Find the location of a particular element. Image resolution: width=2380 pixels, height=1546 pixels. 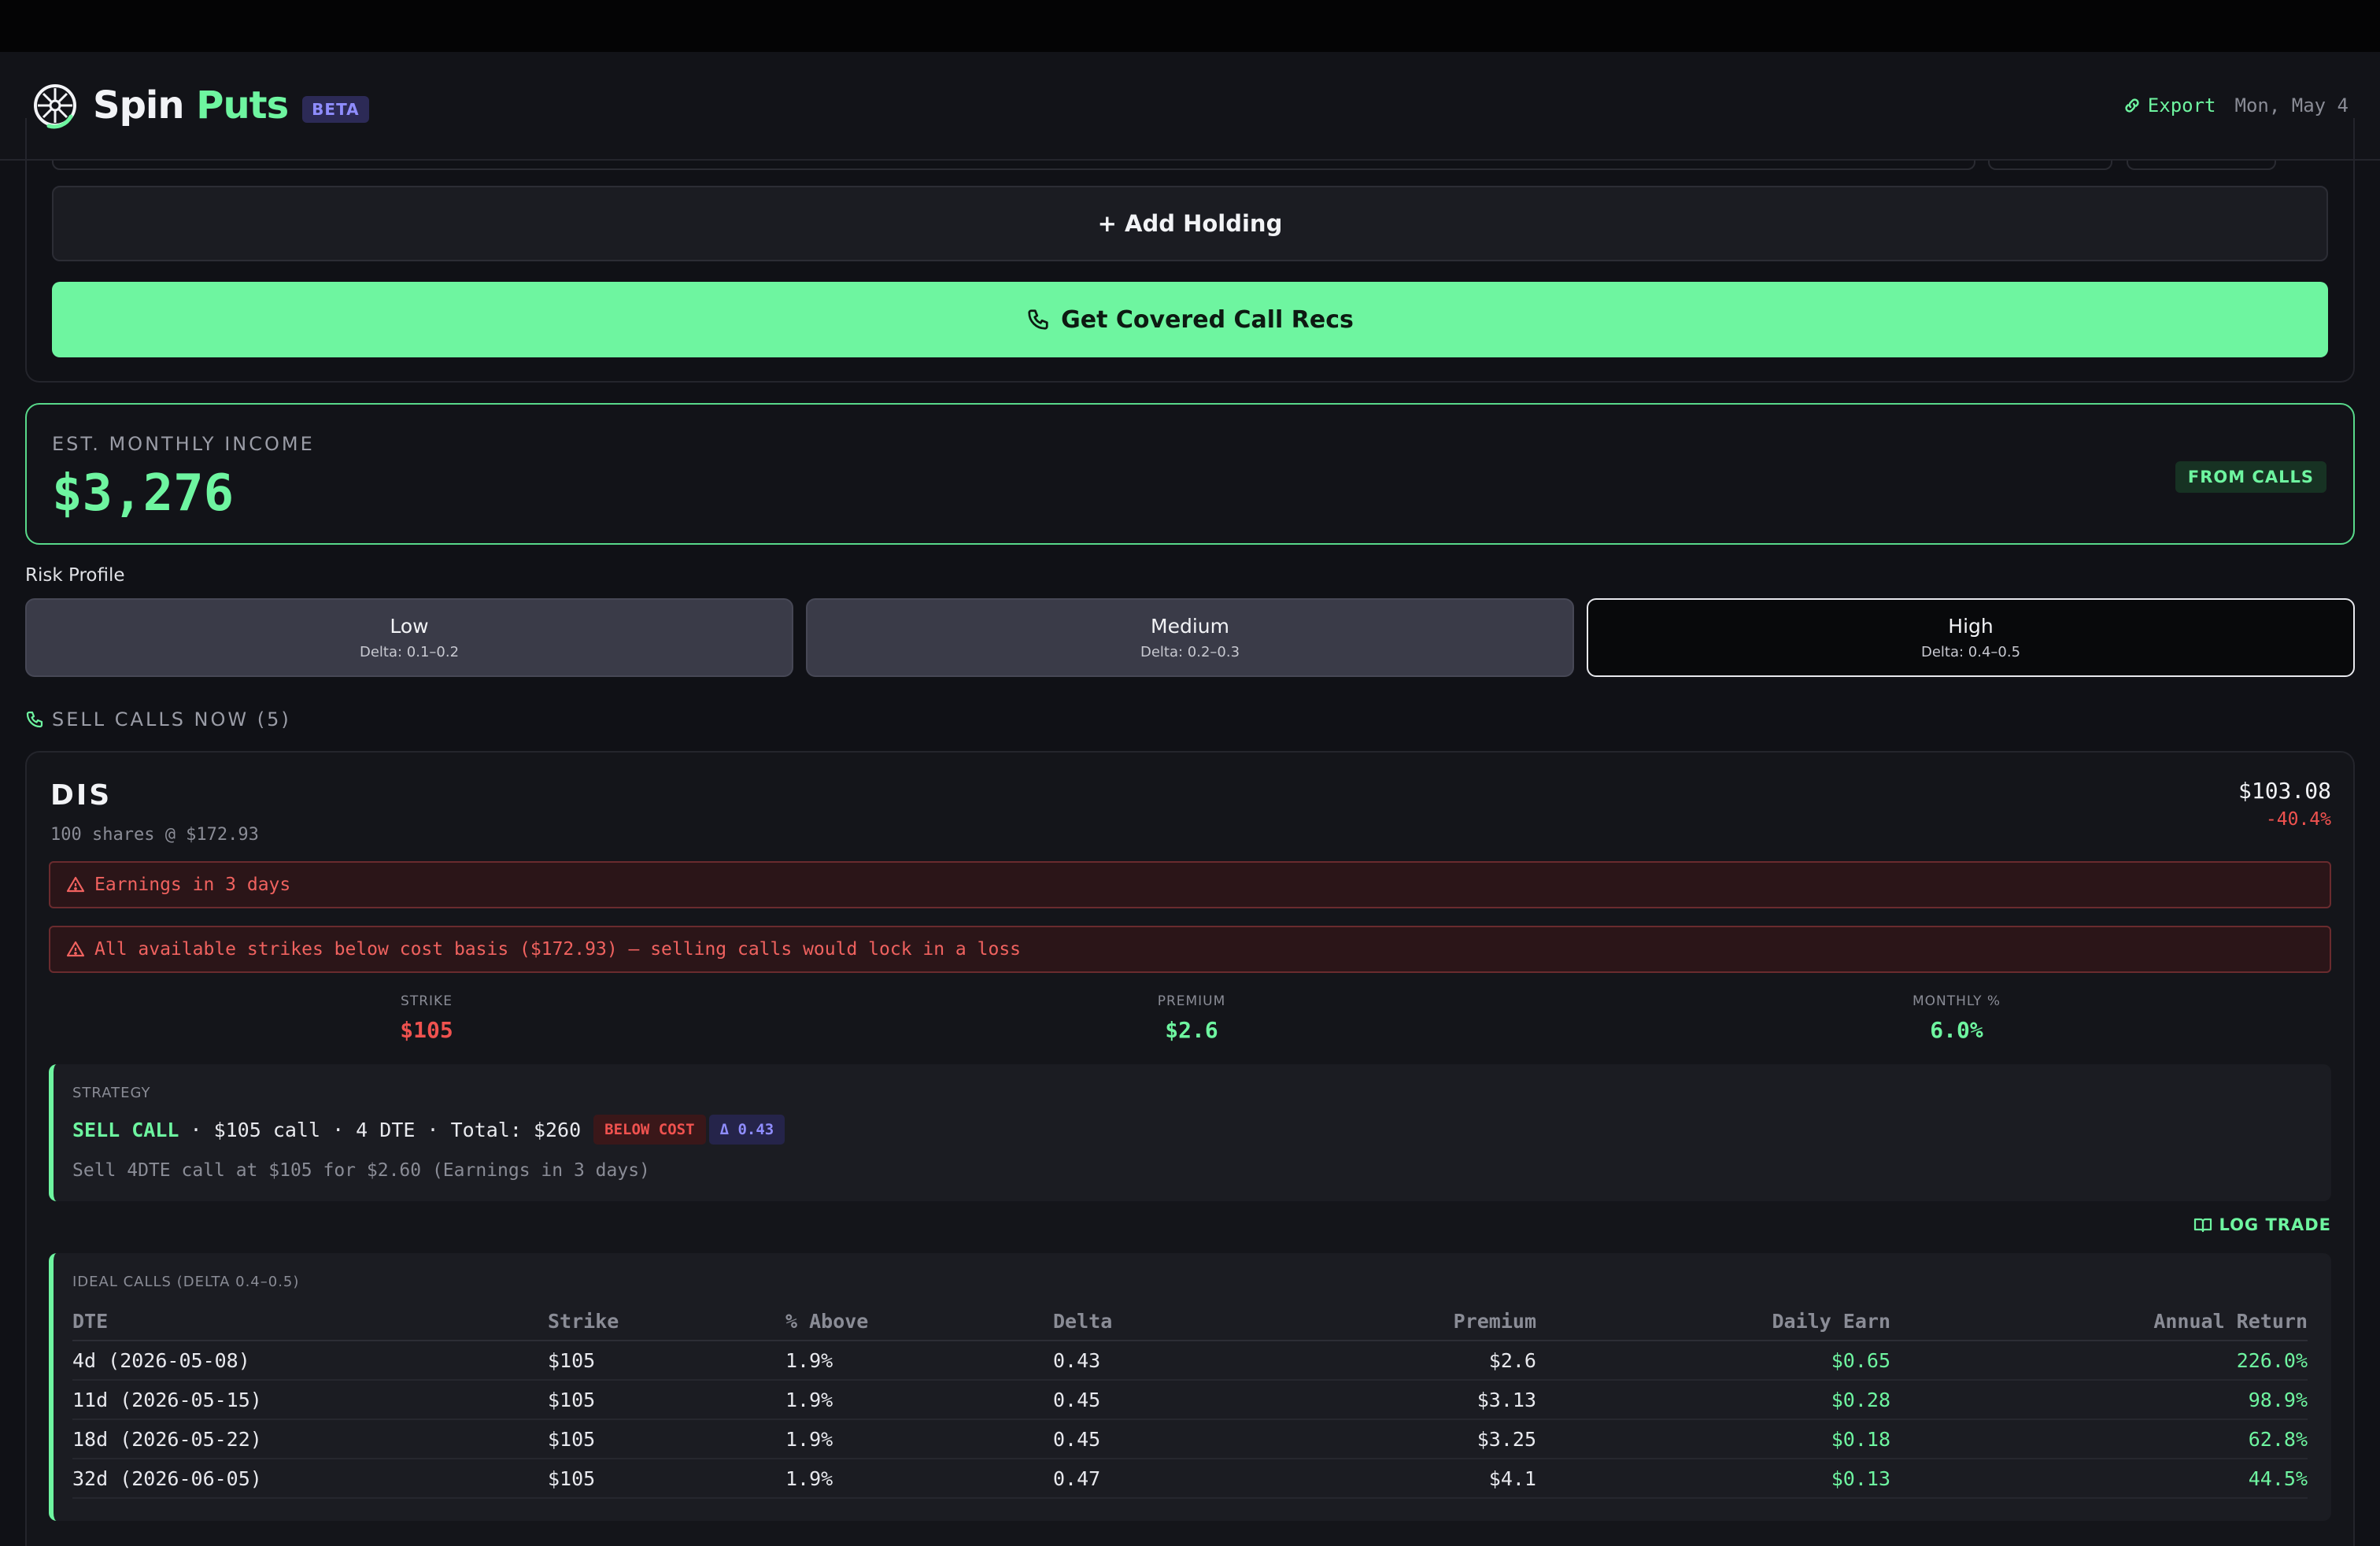

cell-premium: $3.25 is located at coordinates (1381, 1439).